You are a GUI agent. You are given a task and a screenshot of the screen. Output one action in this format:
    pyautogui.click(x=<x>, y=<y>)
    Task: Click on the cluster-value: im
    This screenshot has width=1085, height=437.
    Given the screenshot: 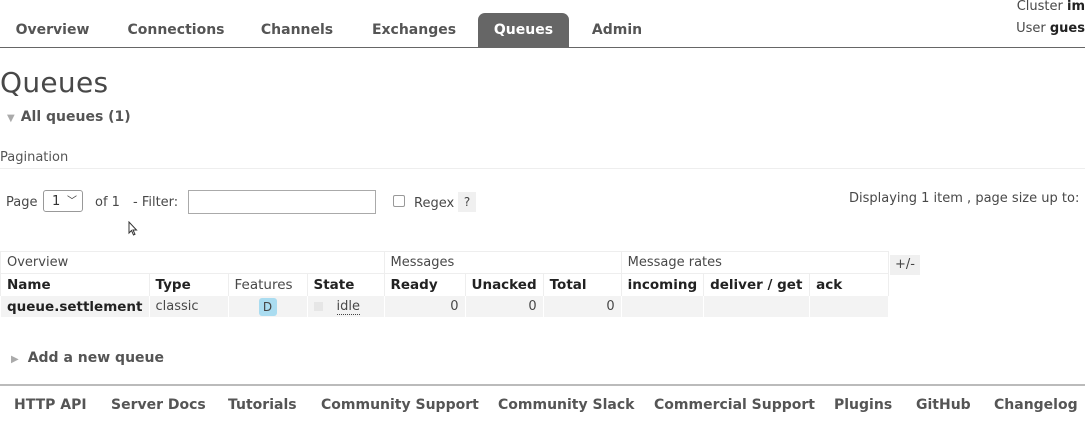 What is the action you would take?
    pyautogui.click(x=1076, y=7)
    